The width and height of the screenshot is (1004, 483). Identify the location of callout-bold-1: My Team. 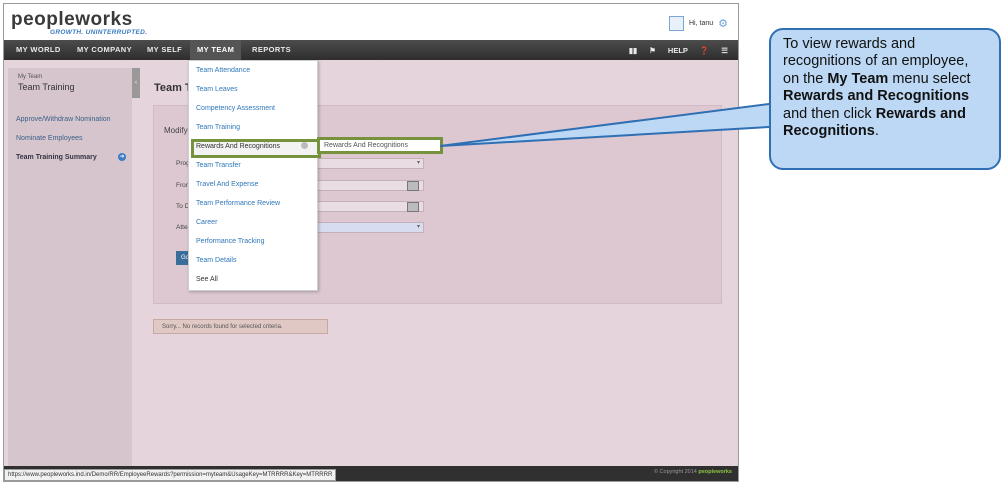
(858, 78).